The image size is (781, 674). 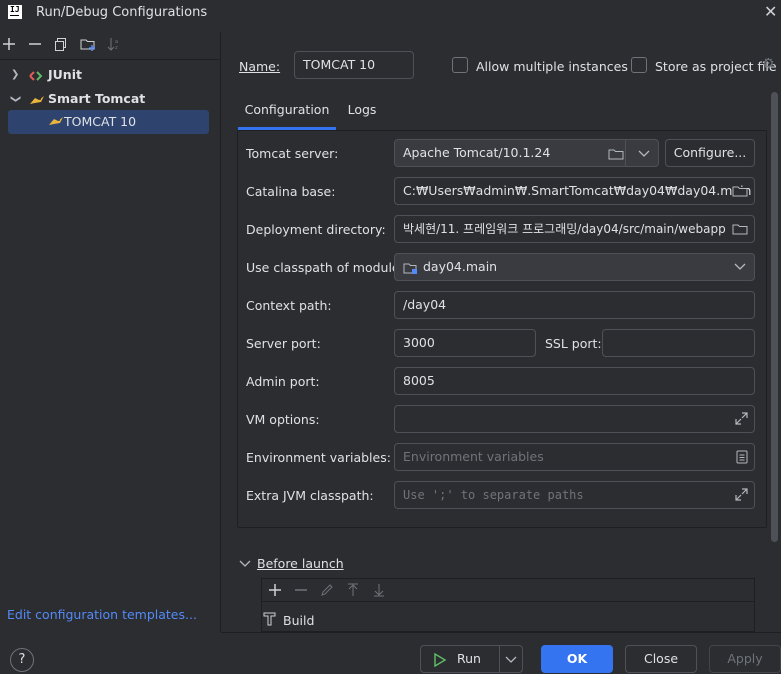 I want to click on before-launch-toolbar, so click(x=508, y=590).